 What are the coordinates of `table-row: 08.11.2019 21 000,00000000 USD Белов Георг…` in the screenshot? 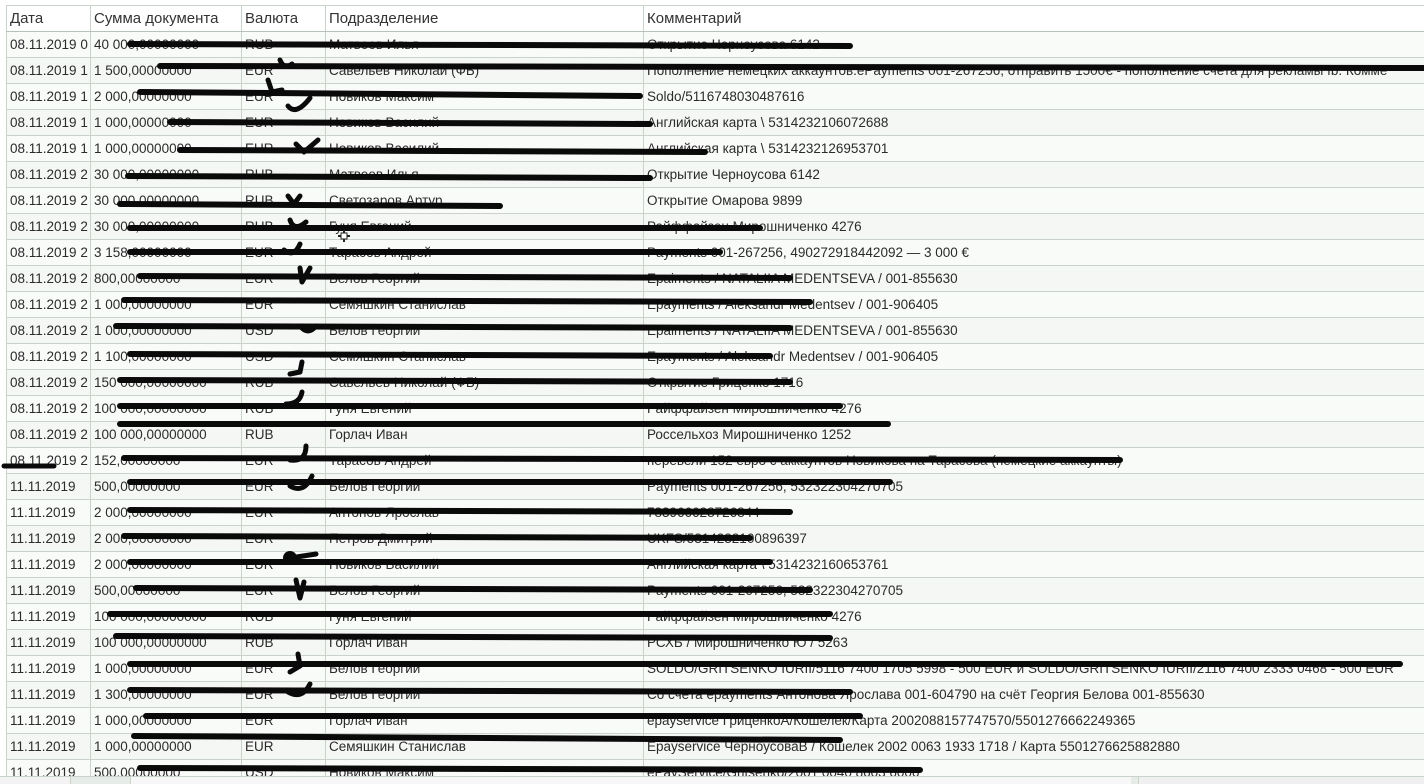 It's located at (715, 330).